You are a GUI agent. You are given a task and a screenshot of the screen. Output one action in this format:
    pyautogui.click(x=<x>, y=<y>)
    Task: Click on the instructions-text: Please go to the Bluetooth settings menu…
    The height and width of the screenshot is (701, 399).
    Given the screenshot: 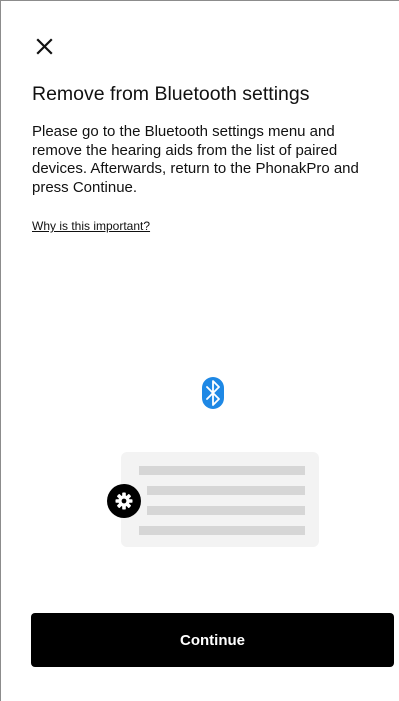 What is the action you would take?
    pyautogui.click(x=195, y=159)
    